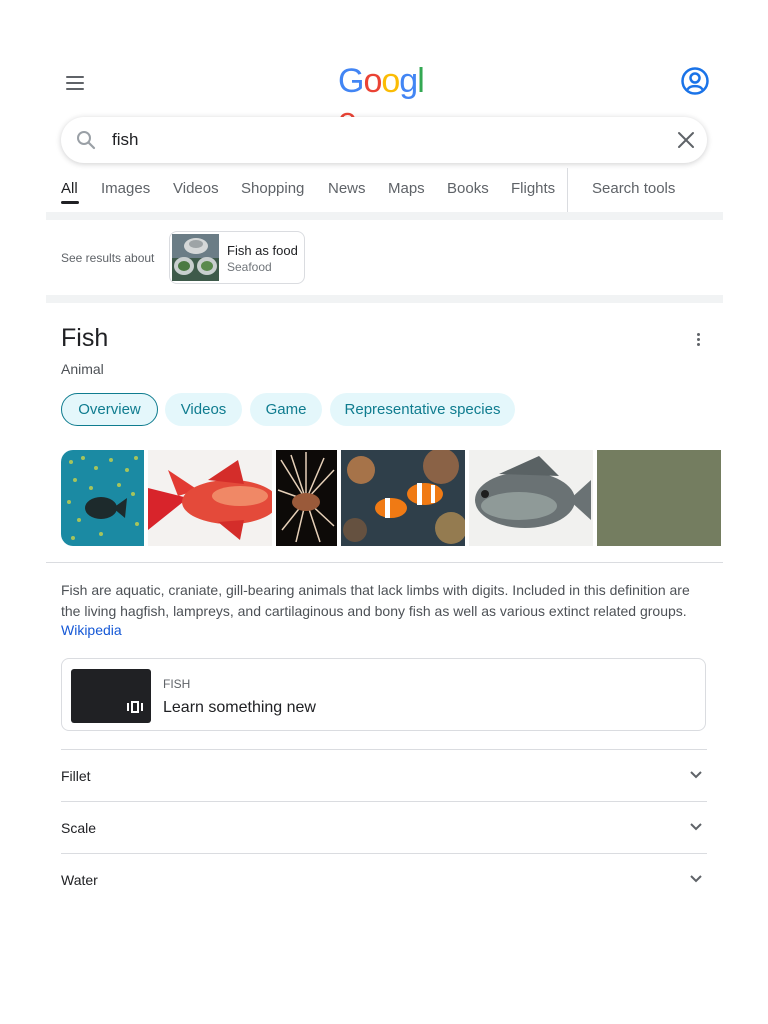 The height and width of the screenshot is (1024, 768). I want to click on more-options-button, so click(698, 340).